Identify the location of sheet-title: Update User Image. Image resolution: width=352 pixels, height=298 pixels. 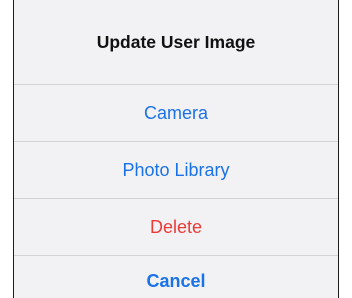
(176, 41).